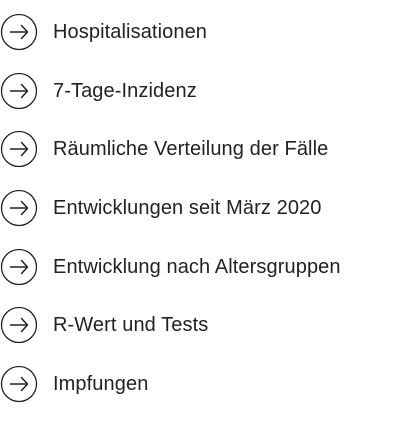  Describe the element at coordinates (191, 149) in the screenshot. I see `link-label: Räumliche Verteilung der Fälle` at that location.